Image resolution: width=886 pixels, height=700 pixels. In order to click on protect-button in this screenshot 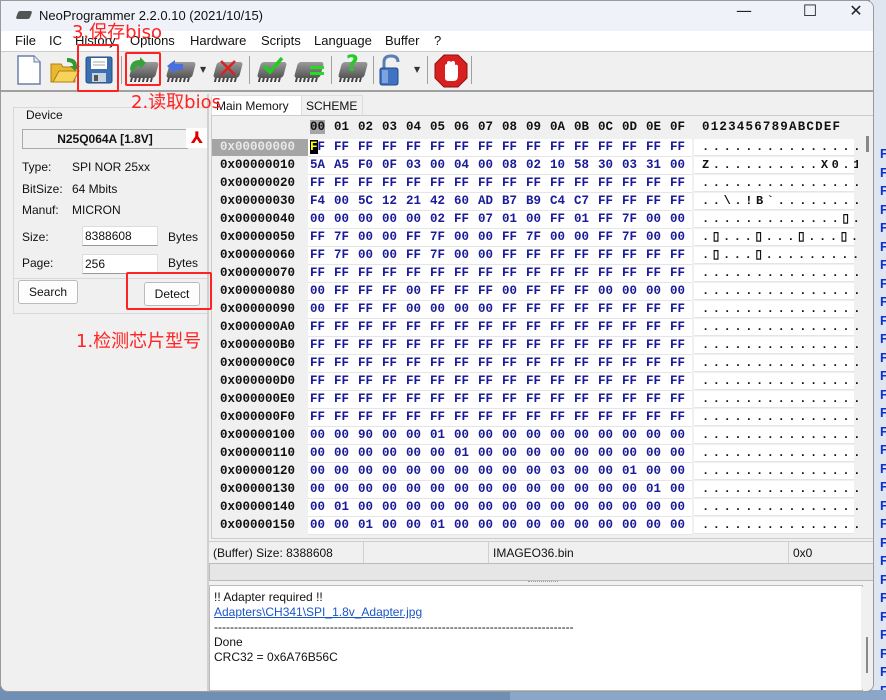, I will do `click(393, 70)`.